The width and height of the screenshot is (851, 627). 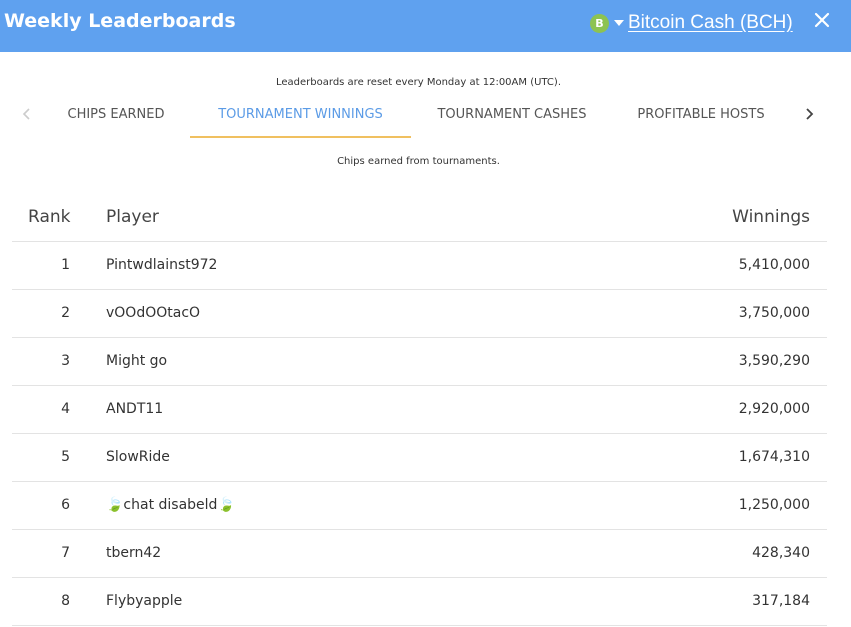 What do you see at coordinates (65, 505) in the screenshot?
I see `row-rank: 6` at bounding box center [65, 505].